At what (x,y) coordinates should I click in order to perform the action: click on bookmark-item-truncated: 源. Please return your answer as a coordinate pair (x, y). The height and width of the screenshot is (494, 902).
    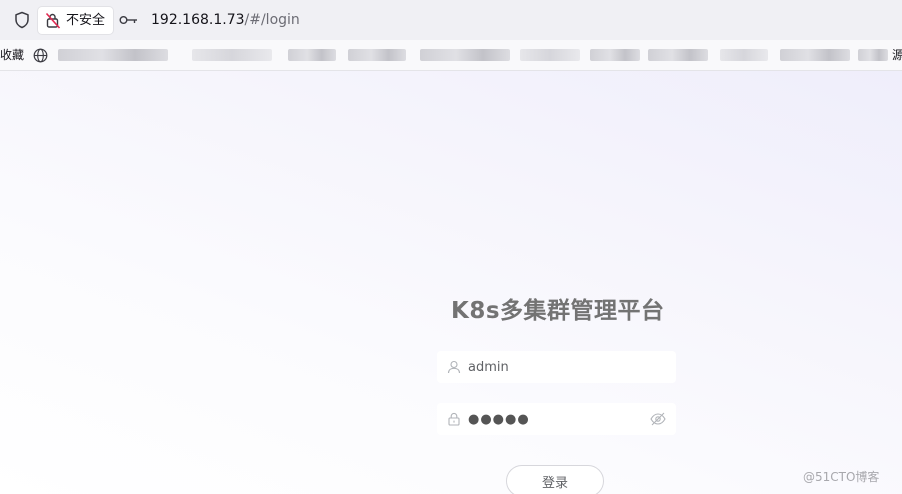
    Looking at the image, I should click on (897, 55).